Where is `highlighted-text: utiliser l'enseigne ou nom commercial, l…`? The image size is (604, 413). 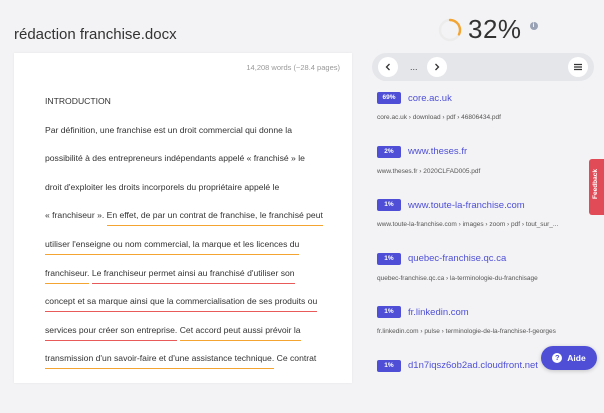 highlighted-text: utiliser l'enseigne ou nom commercial, l… is located at coordinates (172, 247).